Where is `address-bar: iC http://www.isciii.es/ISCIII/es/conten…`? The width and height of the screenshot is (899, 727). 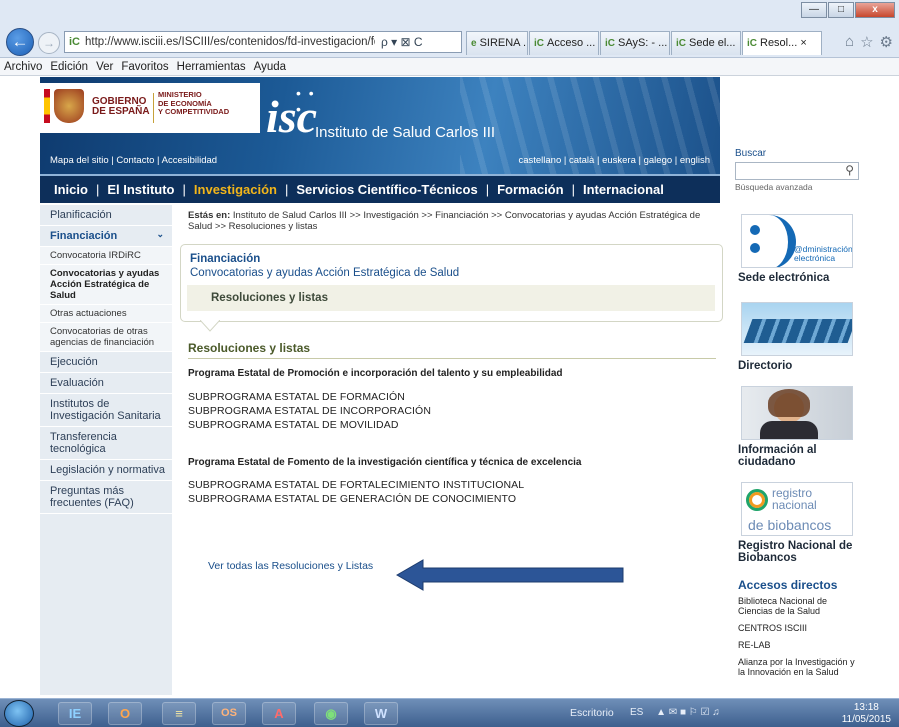 address-bar: iC http://www.isciii.es/ISCIII/es/conten… is located at coordinates (263, 42).